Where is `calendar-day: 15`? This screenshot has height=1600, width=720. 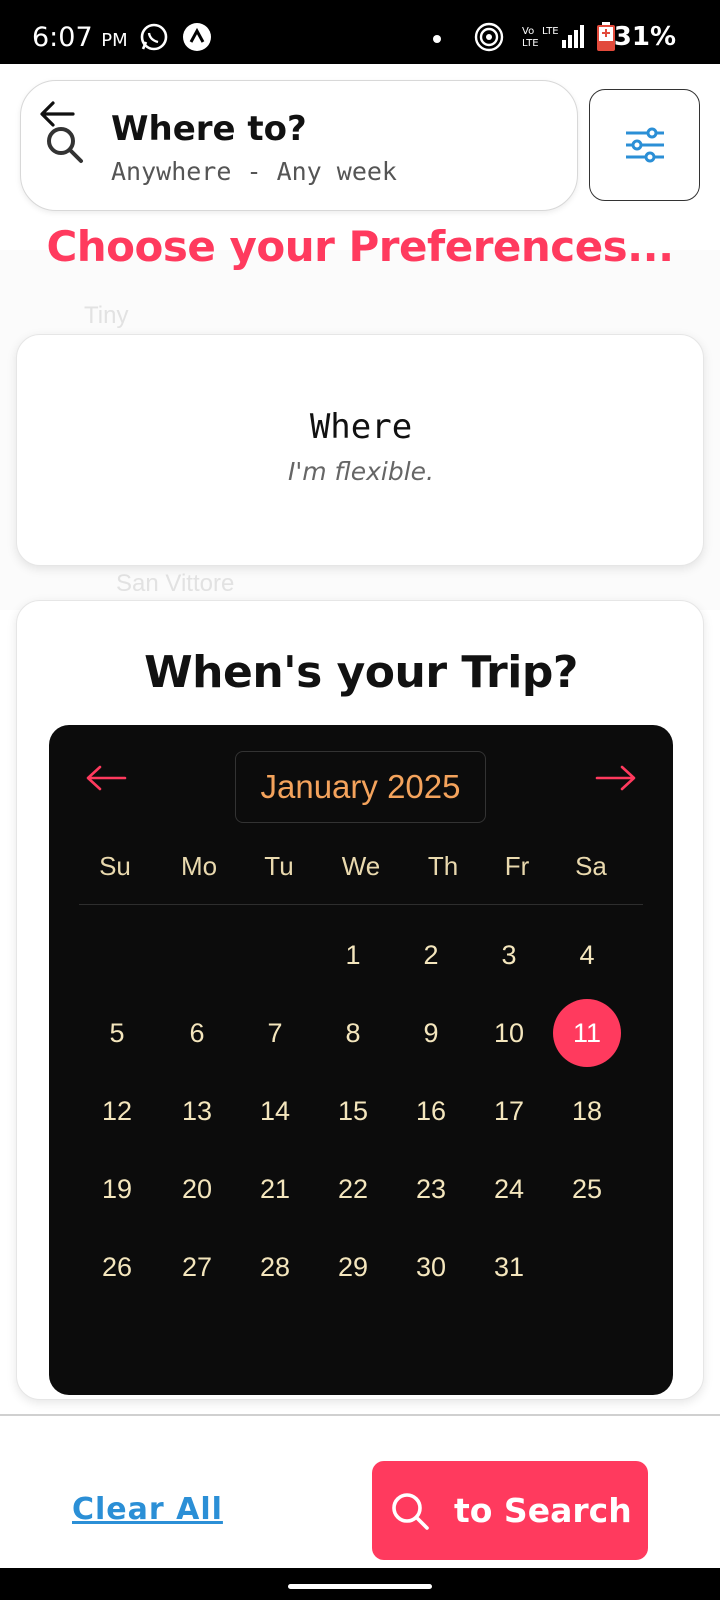
calendar-day: 15 is located at coordinates (353, 1111).